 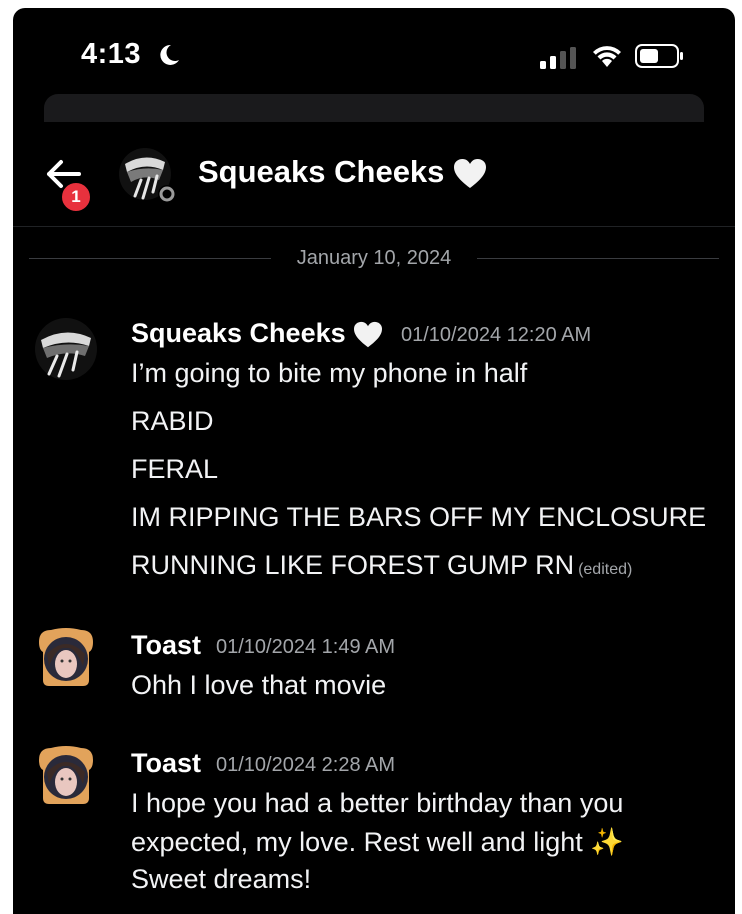 I want to click on message-text: Ohh I love that movie, so click(x=259, y=685).